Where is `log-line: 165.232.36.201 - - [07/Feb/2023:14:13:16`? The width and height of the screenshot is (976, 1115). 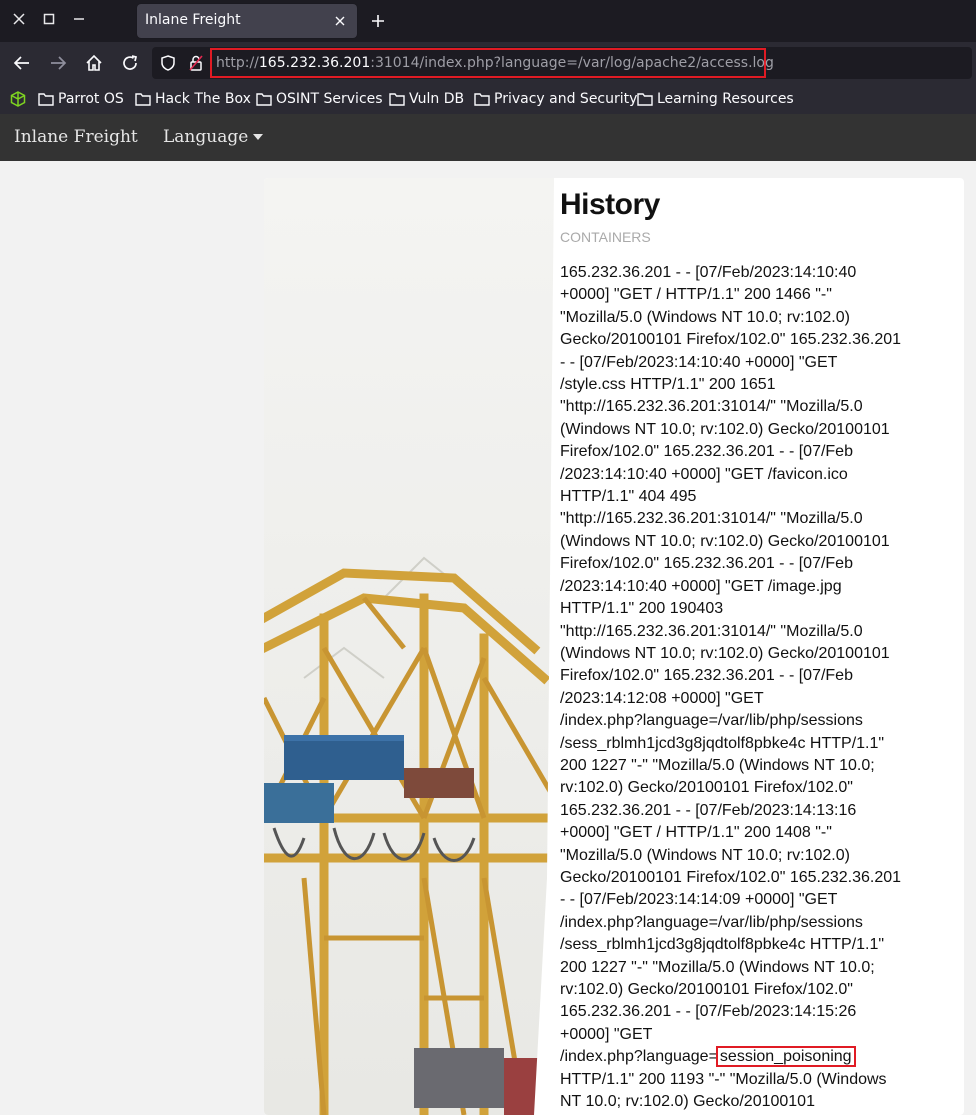
log-line: 165.232.36.201 - - [07/Feb/2023:14:13:16 is located at coordinates (708, 810).